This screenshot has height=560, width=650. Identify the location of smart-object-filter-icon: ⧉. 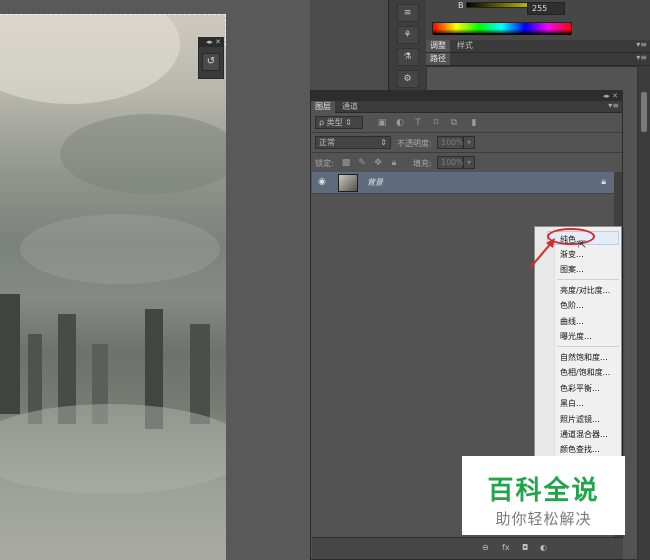
(454, 123).